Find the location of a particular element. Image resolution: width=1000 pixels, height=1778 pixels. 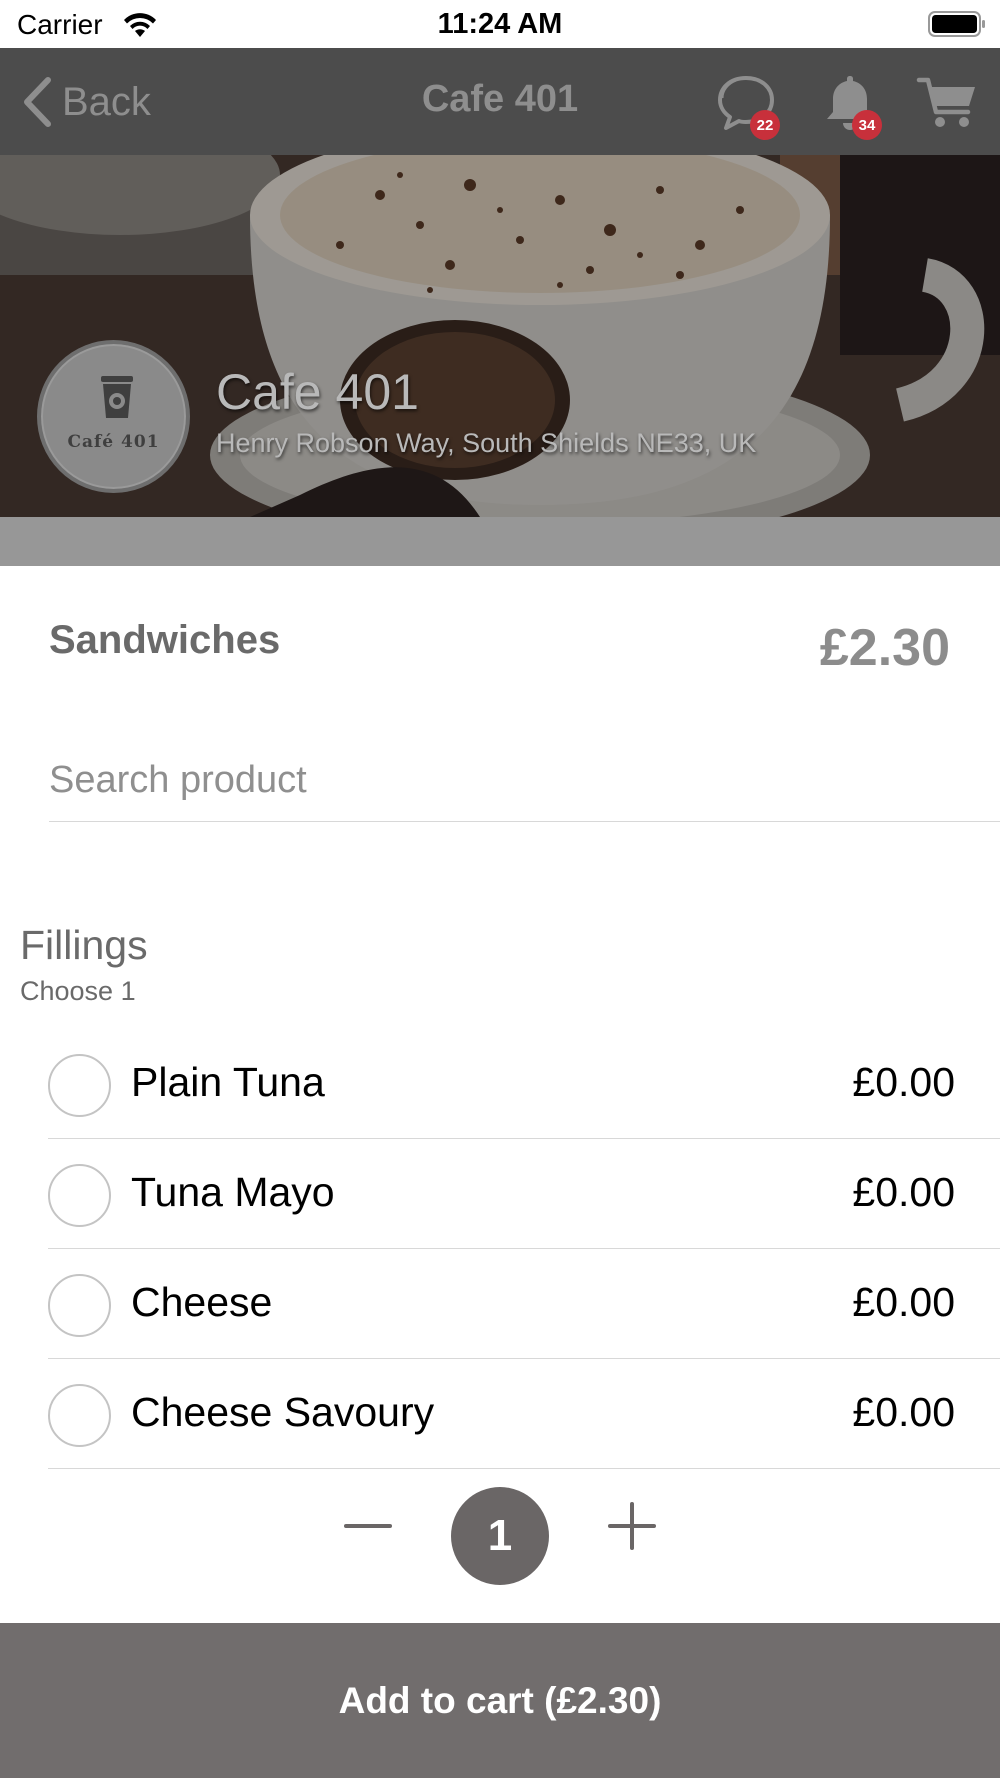

status-bar: Carrier 11:24 AM is located at coordinates (500, 24).